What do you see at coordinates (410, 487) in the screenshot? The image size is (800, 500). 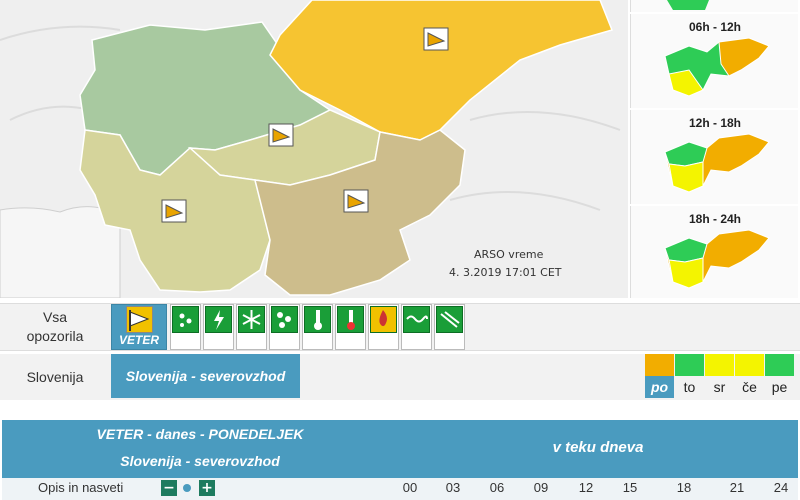 I see `hour-label: 00` at bounding box center [410, 487].